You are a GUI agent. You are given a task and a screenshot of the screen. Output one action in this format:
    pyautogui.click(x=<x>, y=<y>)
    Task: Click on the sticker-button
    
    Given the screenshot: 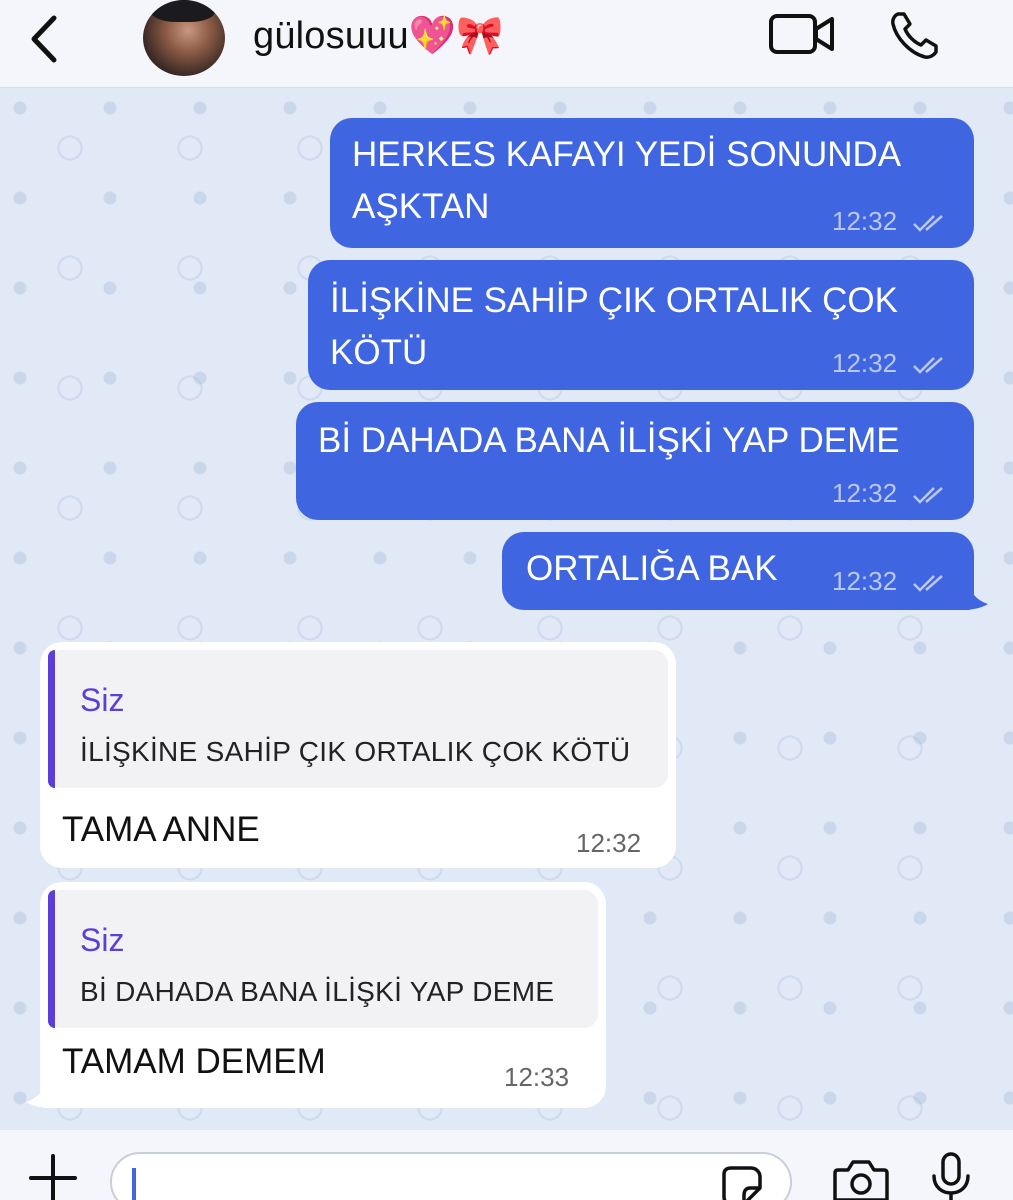 What is the action you would take?
    pyautogui.click(x=742, y=1183)
    